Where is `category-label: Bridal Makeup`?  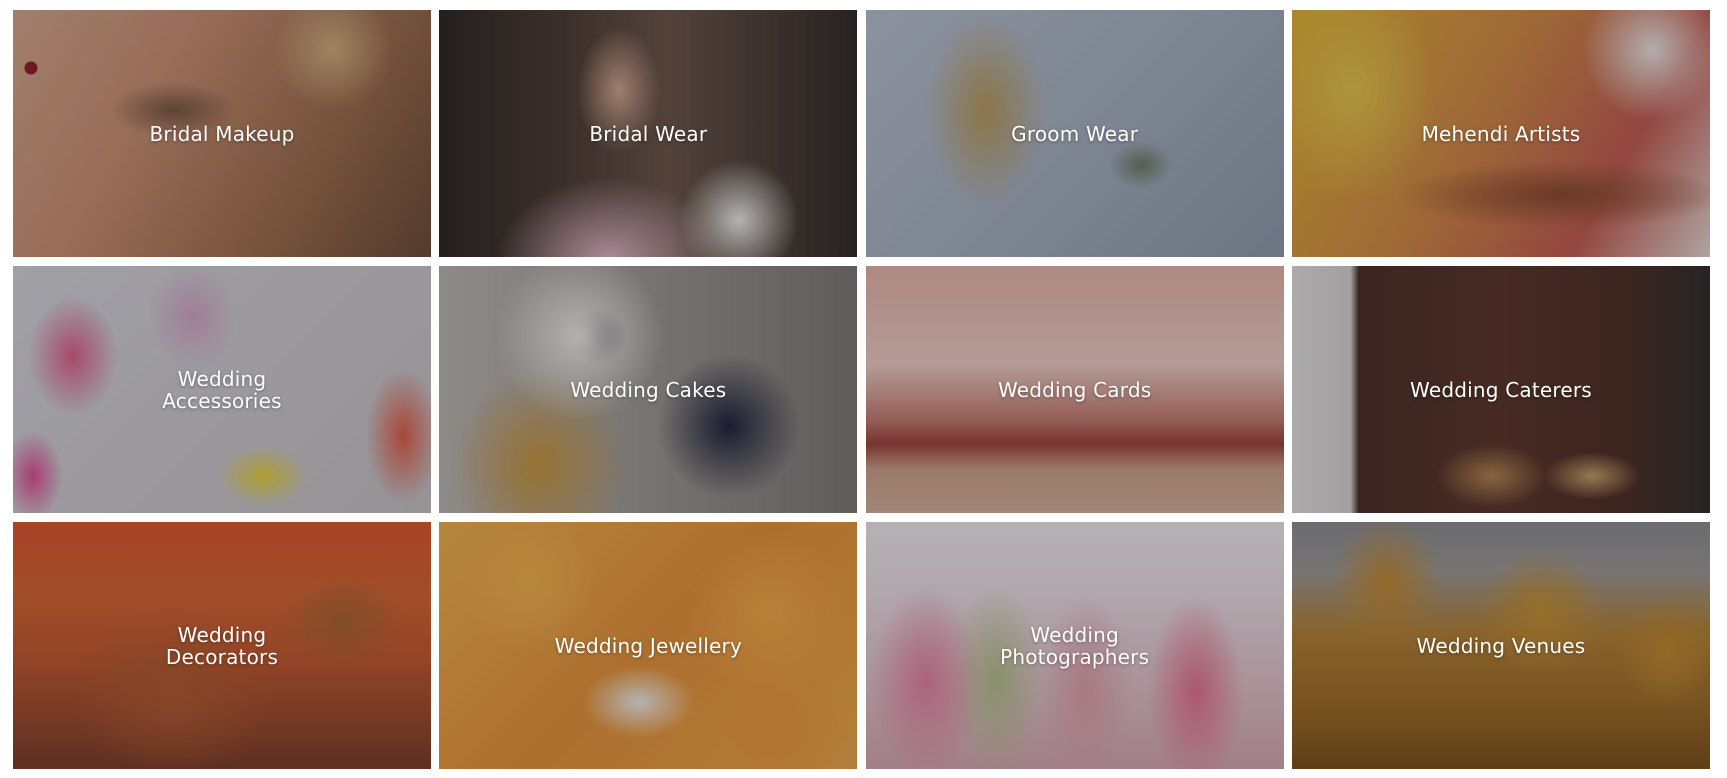
category-label: Bridal Makeup is located at coordinates (222, 133).